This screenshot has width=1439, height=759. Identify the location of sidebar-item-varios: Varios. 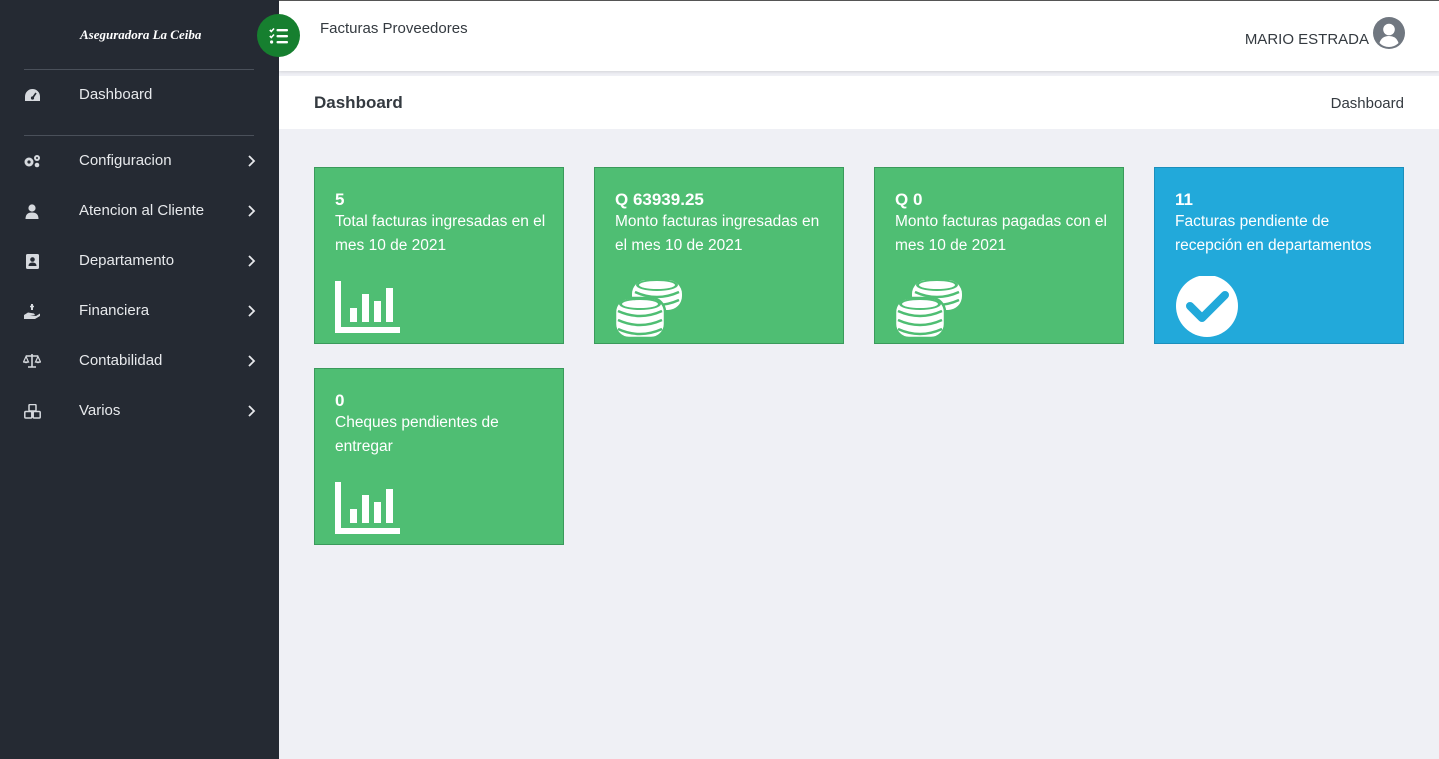
(139, 411).